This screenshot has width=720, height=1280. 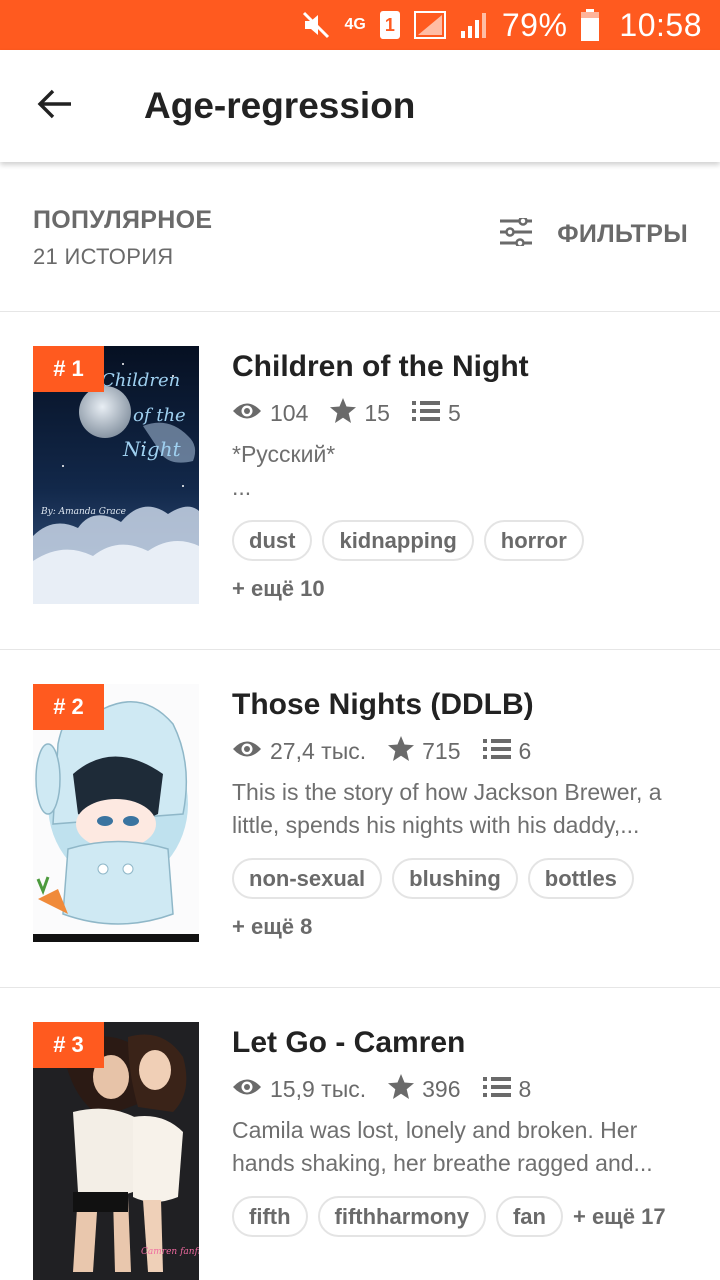 What do you see at coordinates (280, 105) in the screenshot?
I see `page-title: Age-regression` at bounding box center [280, 105].